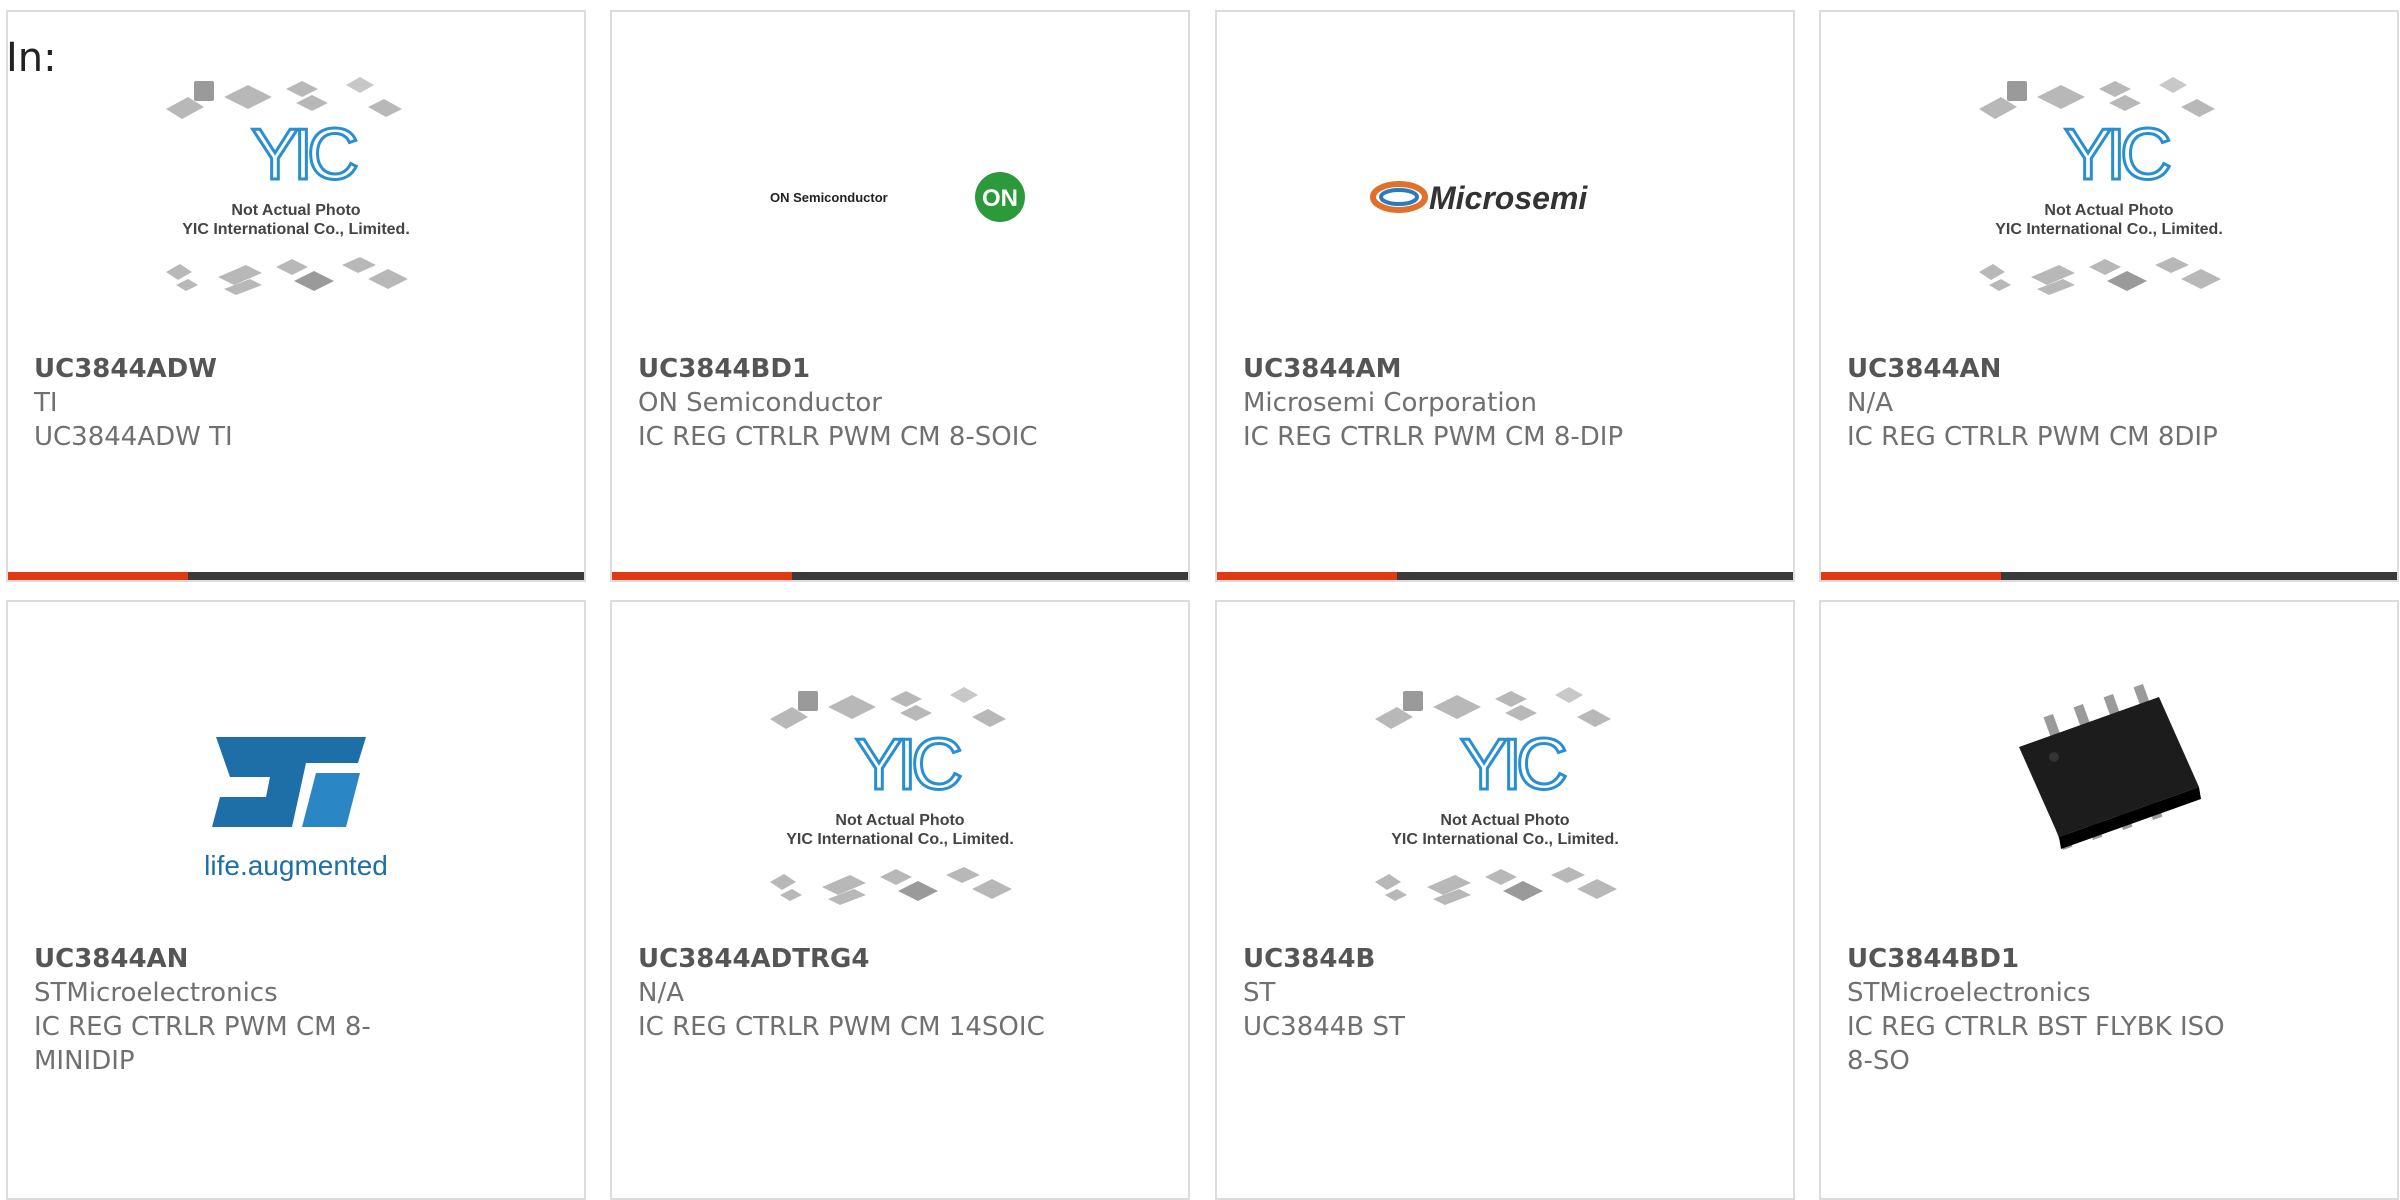 The height and width of the screenshot is (1200, 2400). I want to click on manufacturer: Microsemi Corporation, so click(1390, 403).